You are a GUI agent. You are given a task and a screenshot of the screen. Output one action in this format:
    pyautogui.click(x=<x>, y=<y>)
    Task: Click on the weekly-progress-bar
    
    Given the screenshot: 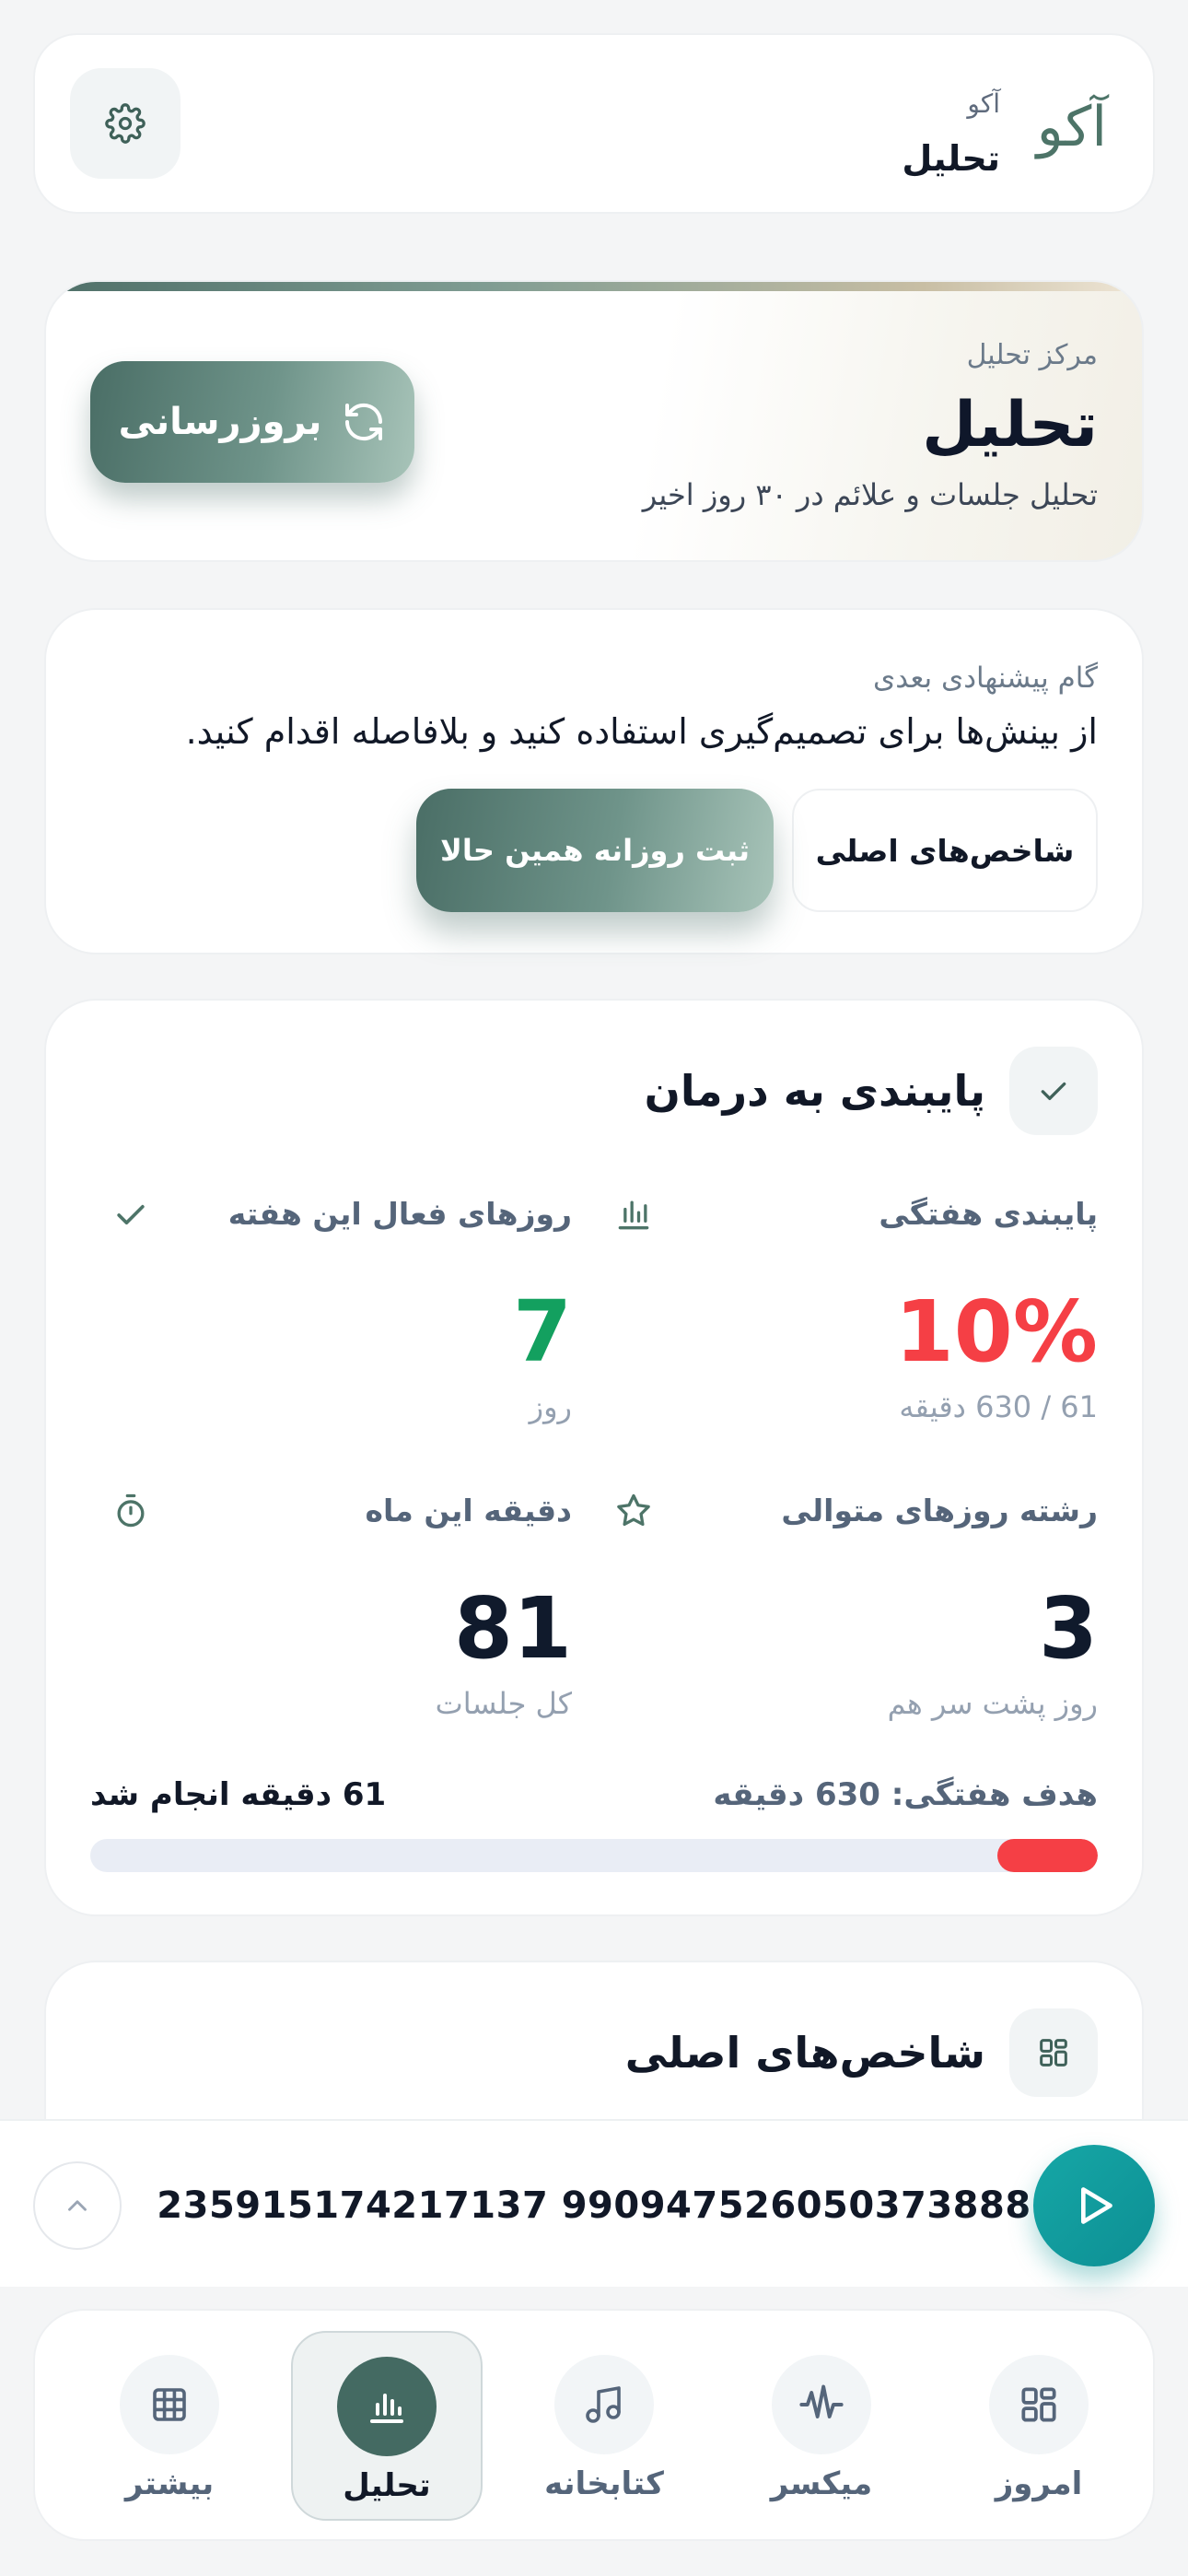 What is the action you would take?
    pyautogui.click(x=594, y=1855)
    